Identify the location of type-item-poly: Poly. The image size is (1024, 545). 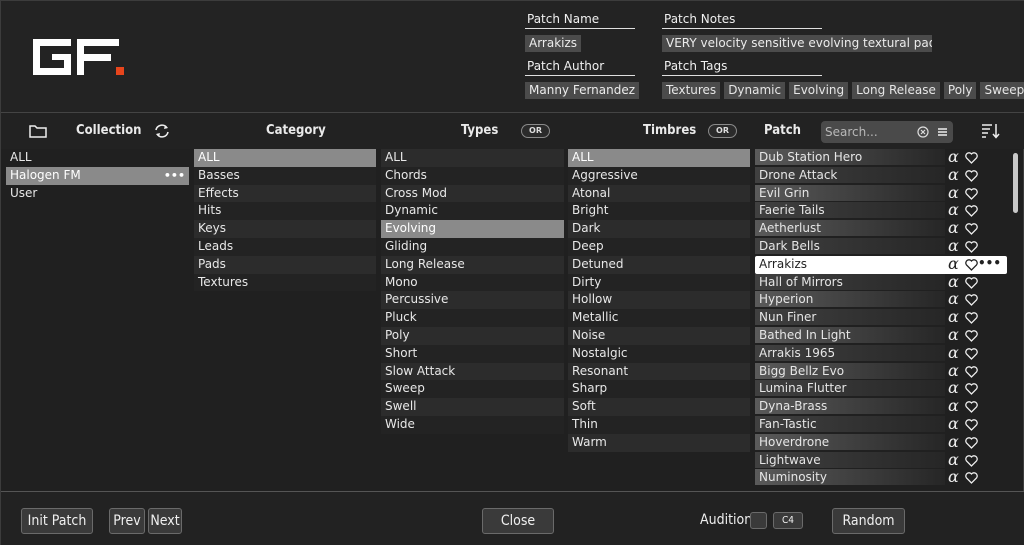
(472, 335).